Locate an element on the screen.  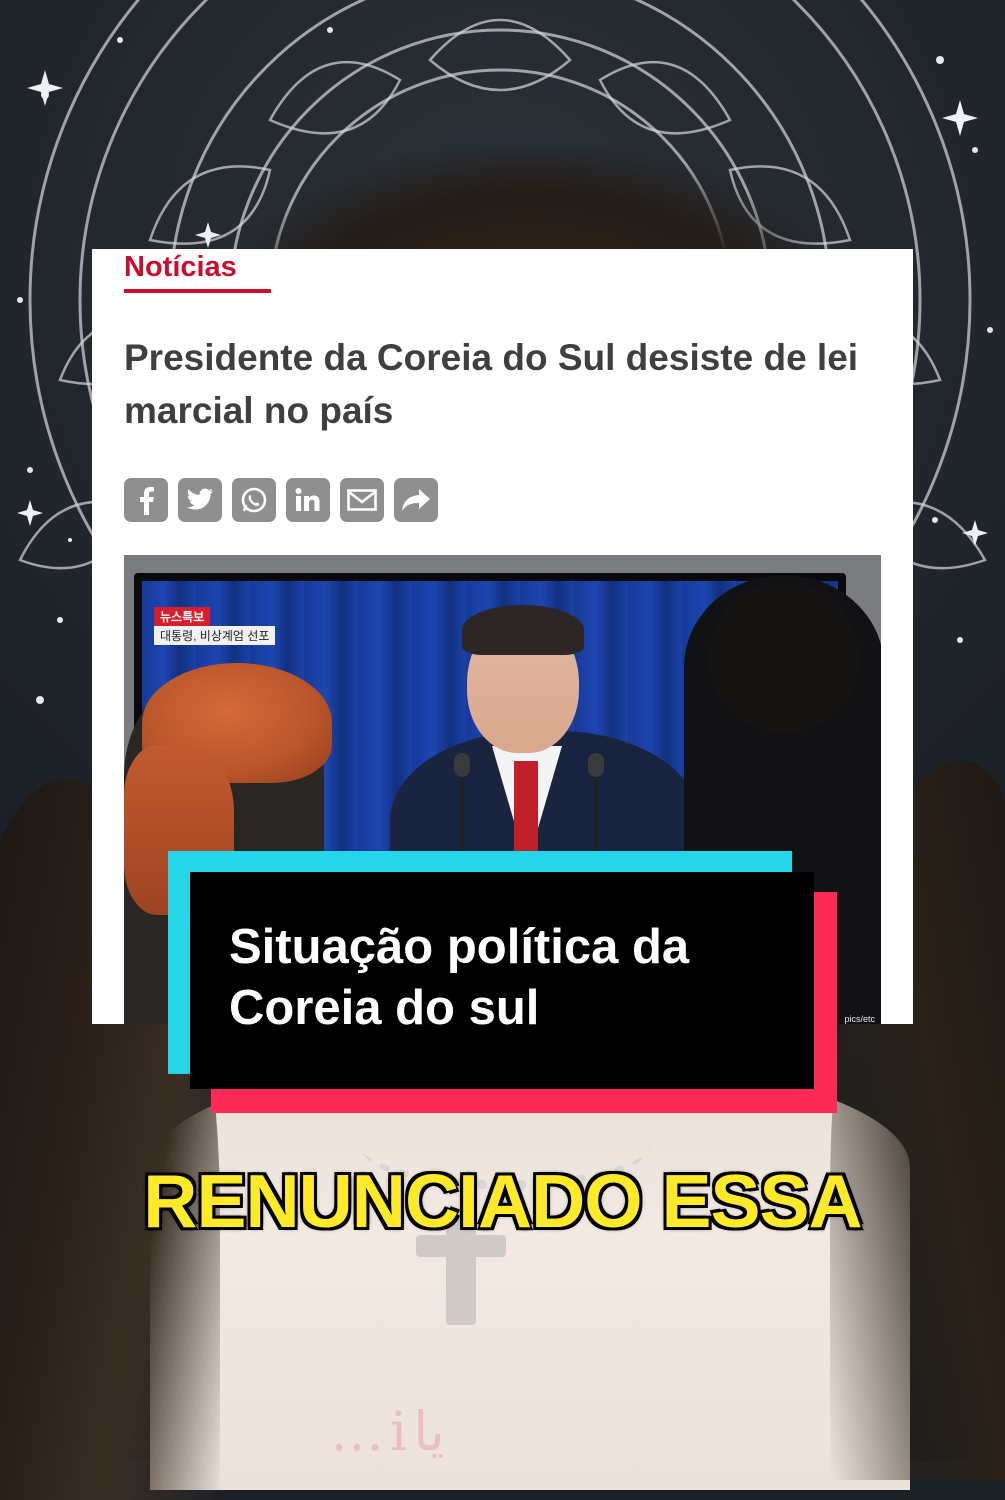
linkedin-icon is located at coordinates (308, 500).